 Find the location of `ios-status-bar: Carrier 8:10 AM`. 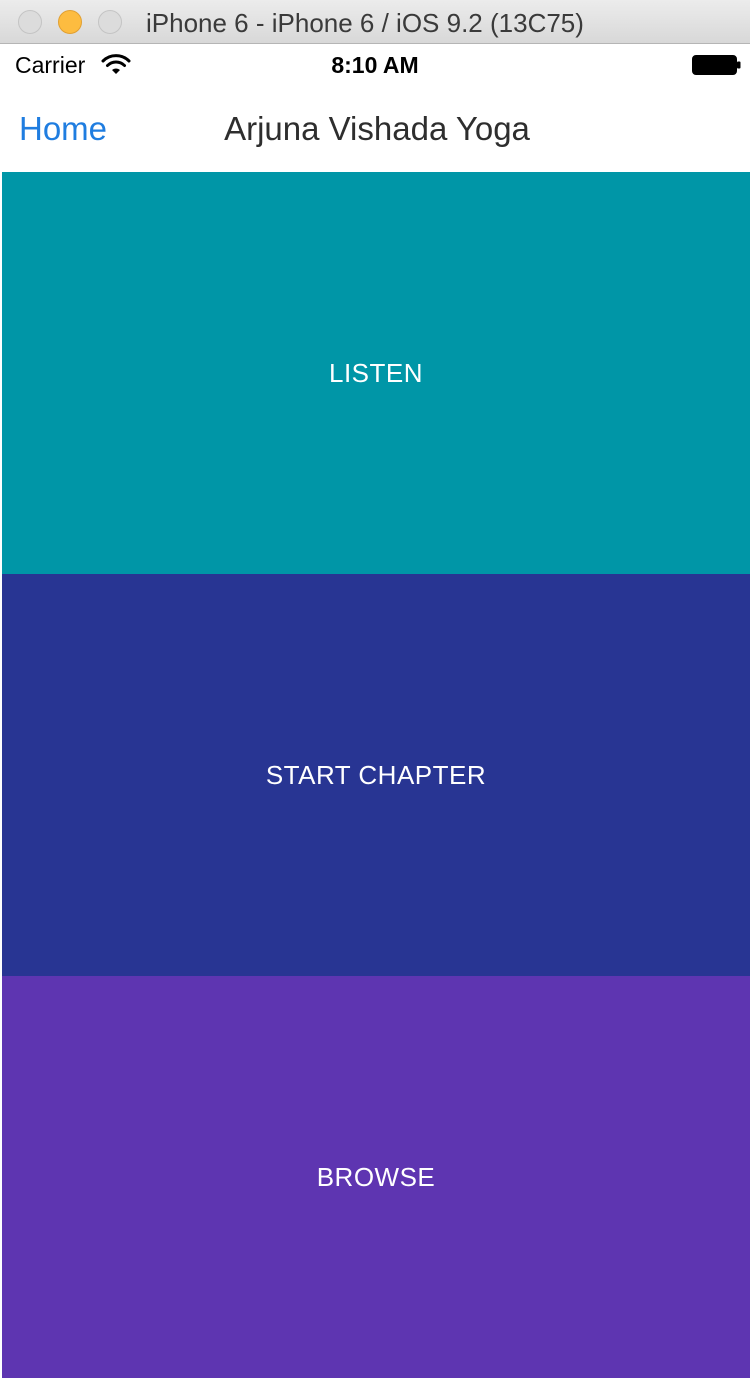

ios-status-bar: Carrier 8:10 AM is located at coordinates (375, 65).